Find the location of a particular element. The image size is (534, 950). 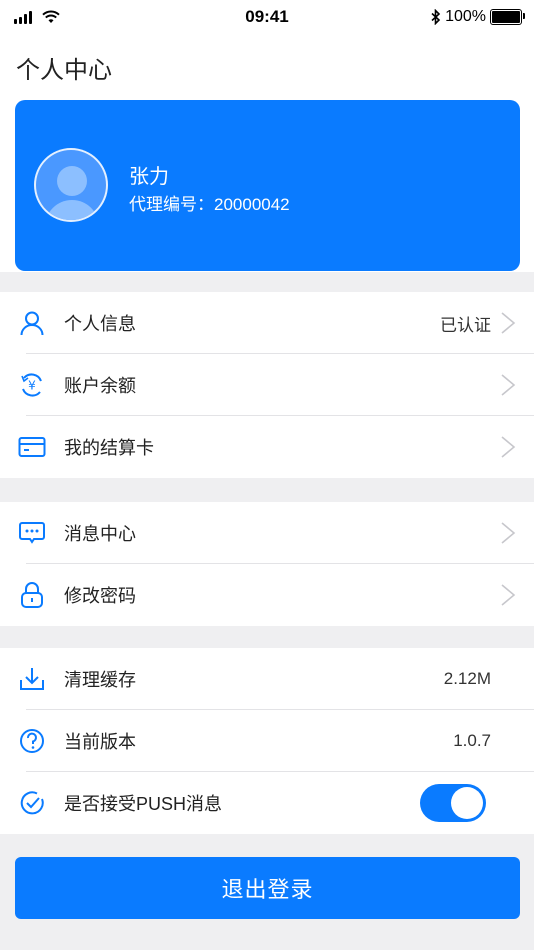

menu-item-personal-info: 个人信息 已认证 is located at coordinates (267, 323).